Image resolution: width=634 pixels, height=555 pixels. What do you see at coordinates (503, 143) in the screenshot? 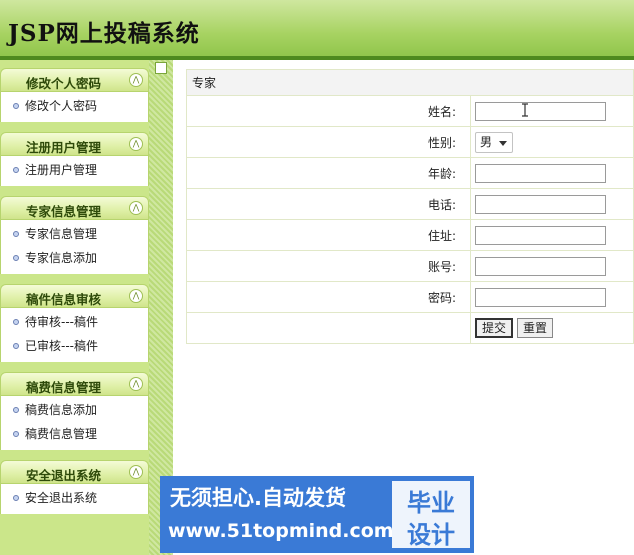
I see `dropdown-arrow-icon` at bounding box center [503, 143].